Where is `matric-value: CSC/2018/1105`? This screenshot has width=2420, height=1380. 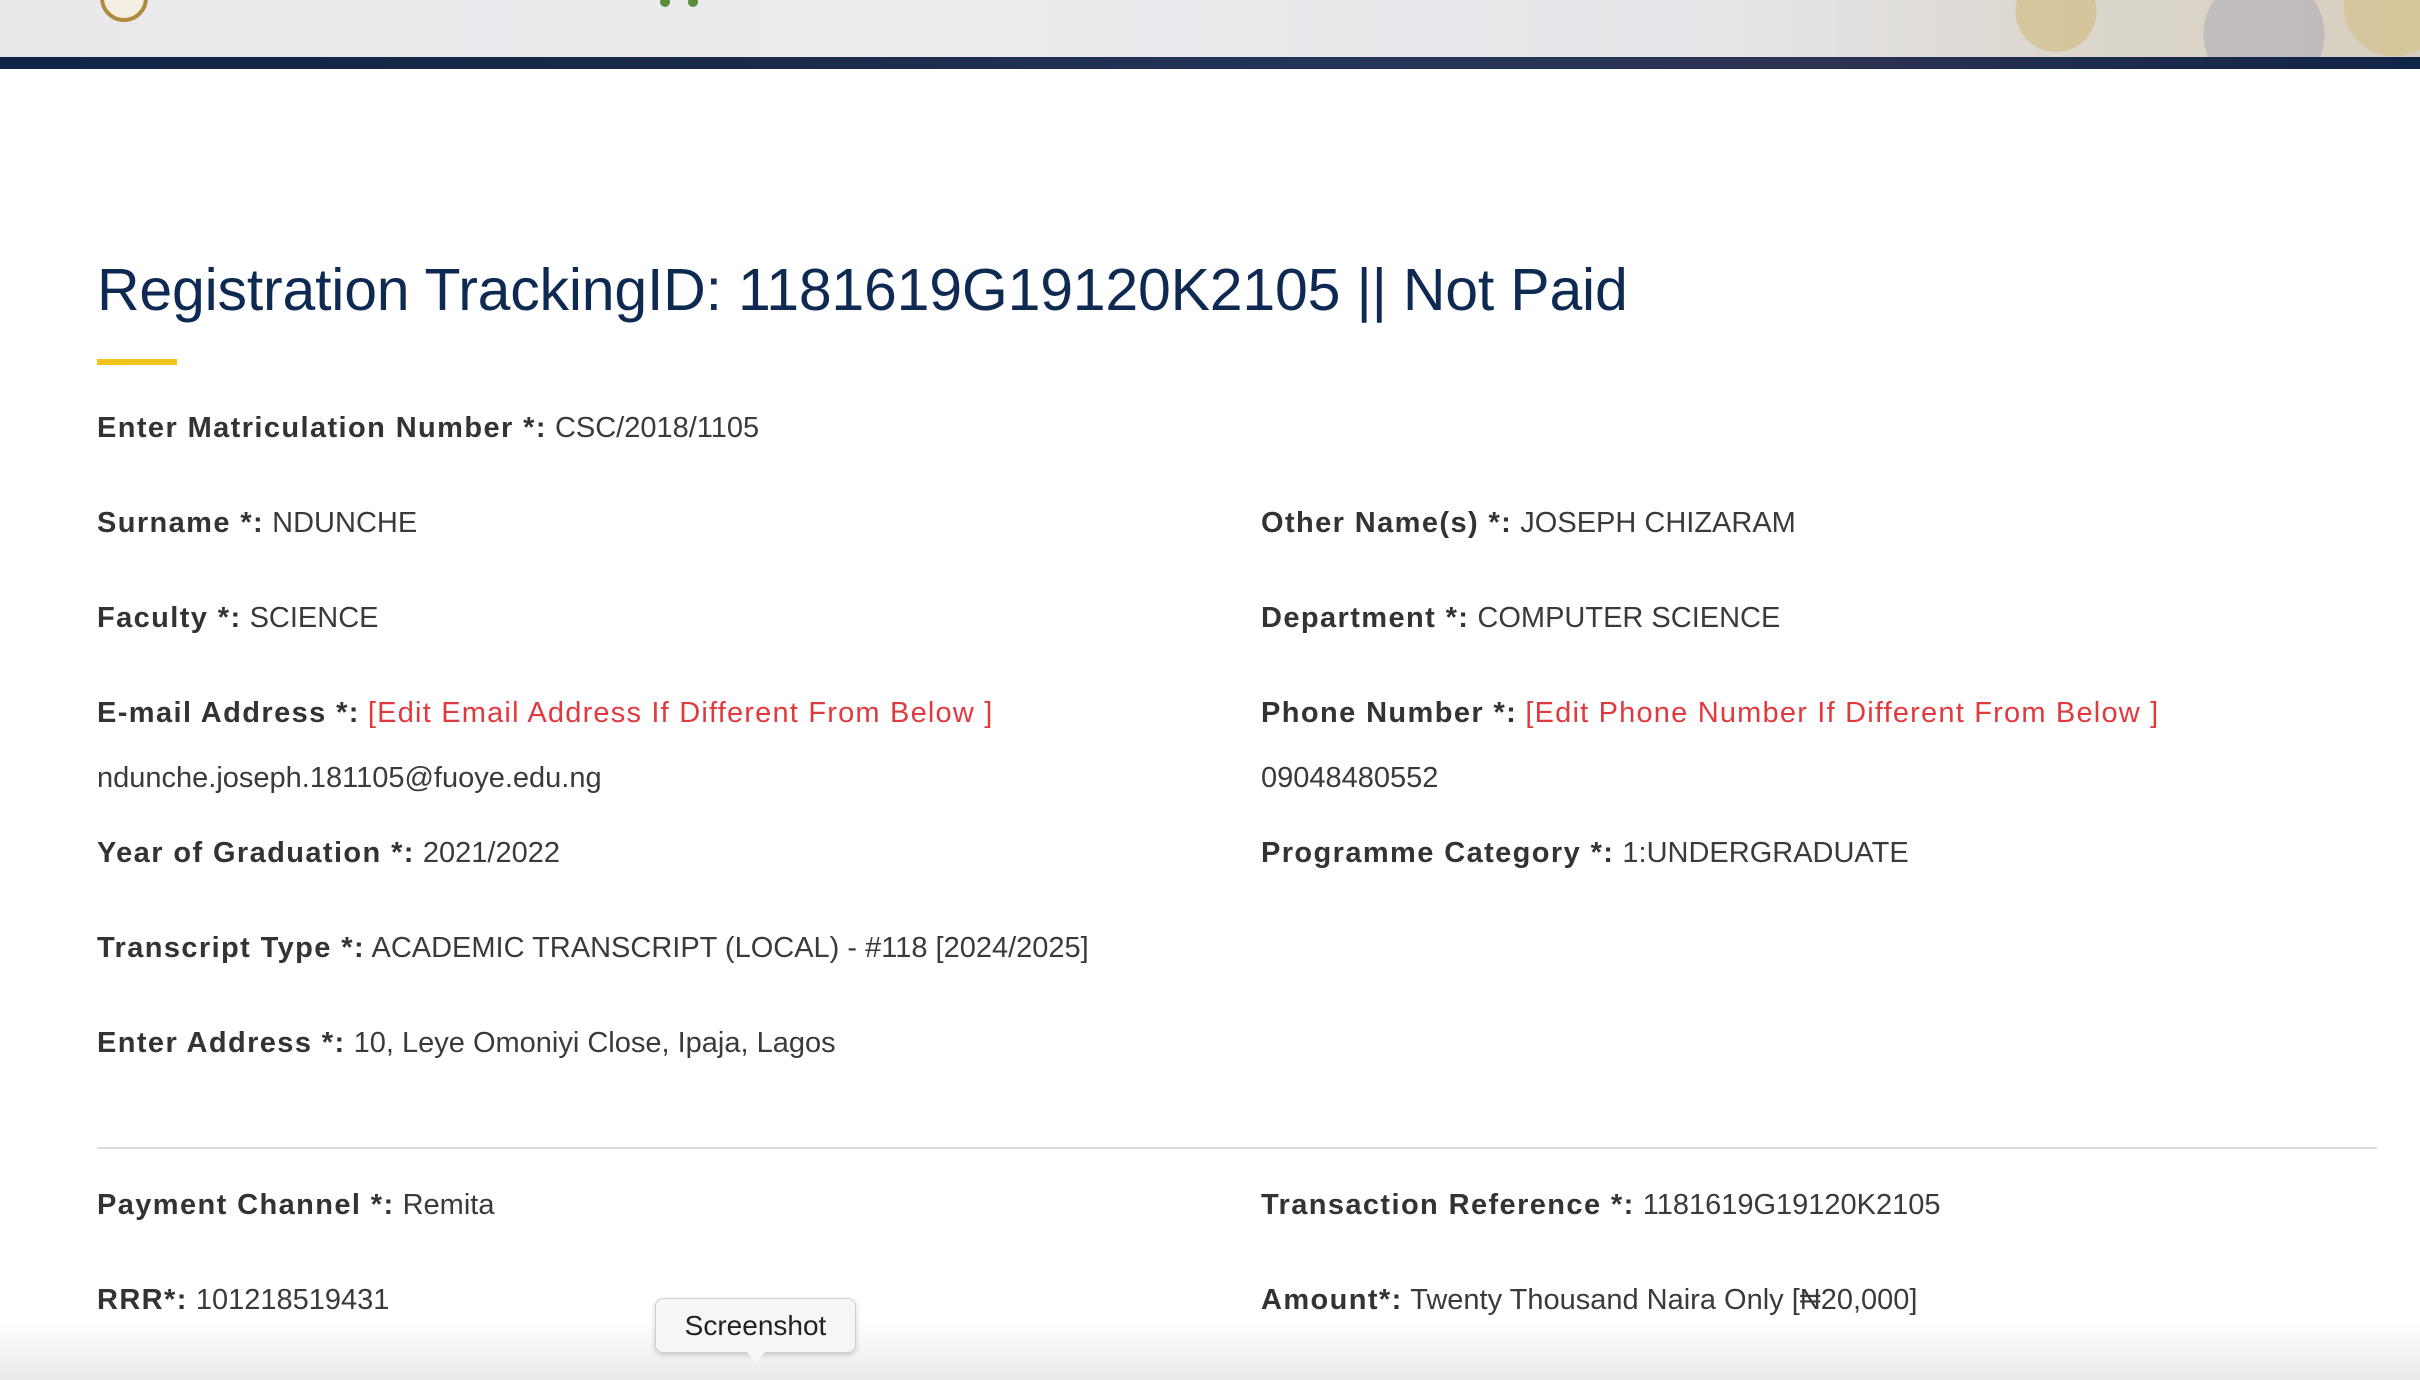 matric-value: CSC/2018/1105 is located at coordinates (657, 428).